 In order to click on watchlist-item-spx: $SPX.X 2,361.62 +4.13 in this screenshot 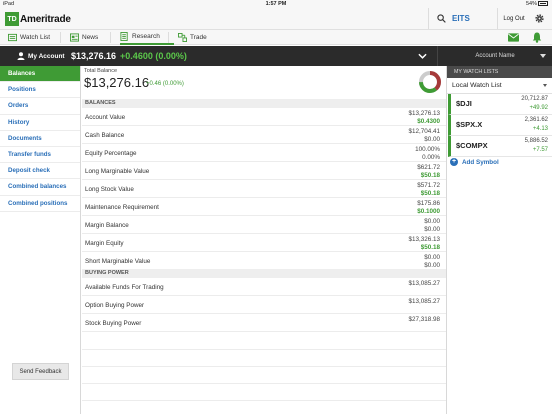, I will do `click(500, 125)`.